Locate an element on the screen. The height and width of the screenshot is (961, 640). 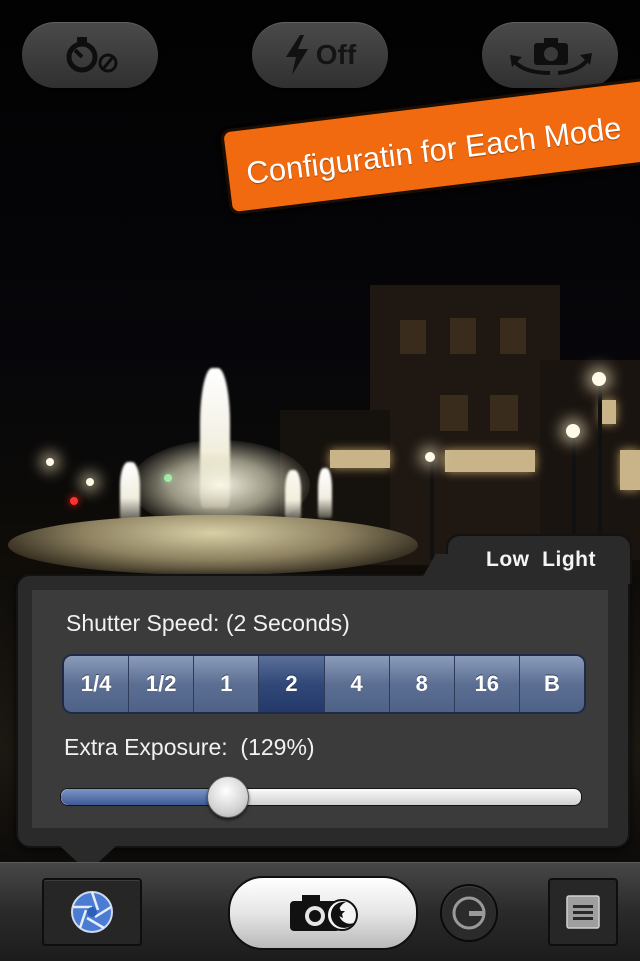
shutter-option: 2 is located at coordinates (291, 684).